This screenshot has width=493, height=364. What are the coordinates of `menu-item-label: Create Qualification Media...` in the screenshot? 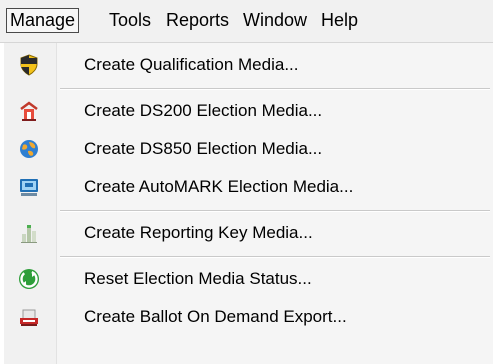 It's located at (191, 64).